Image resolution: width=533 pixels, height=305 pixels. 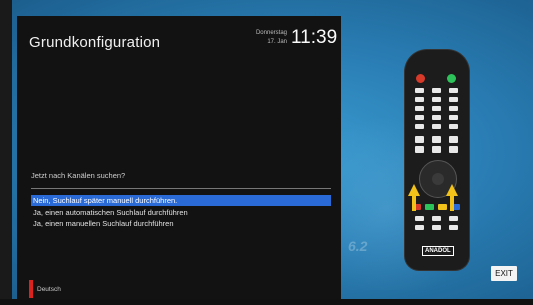 I want to click on exit-button: EXIT, so click(x=504, y=273).